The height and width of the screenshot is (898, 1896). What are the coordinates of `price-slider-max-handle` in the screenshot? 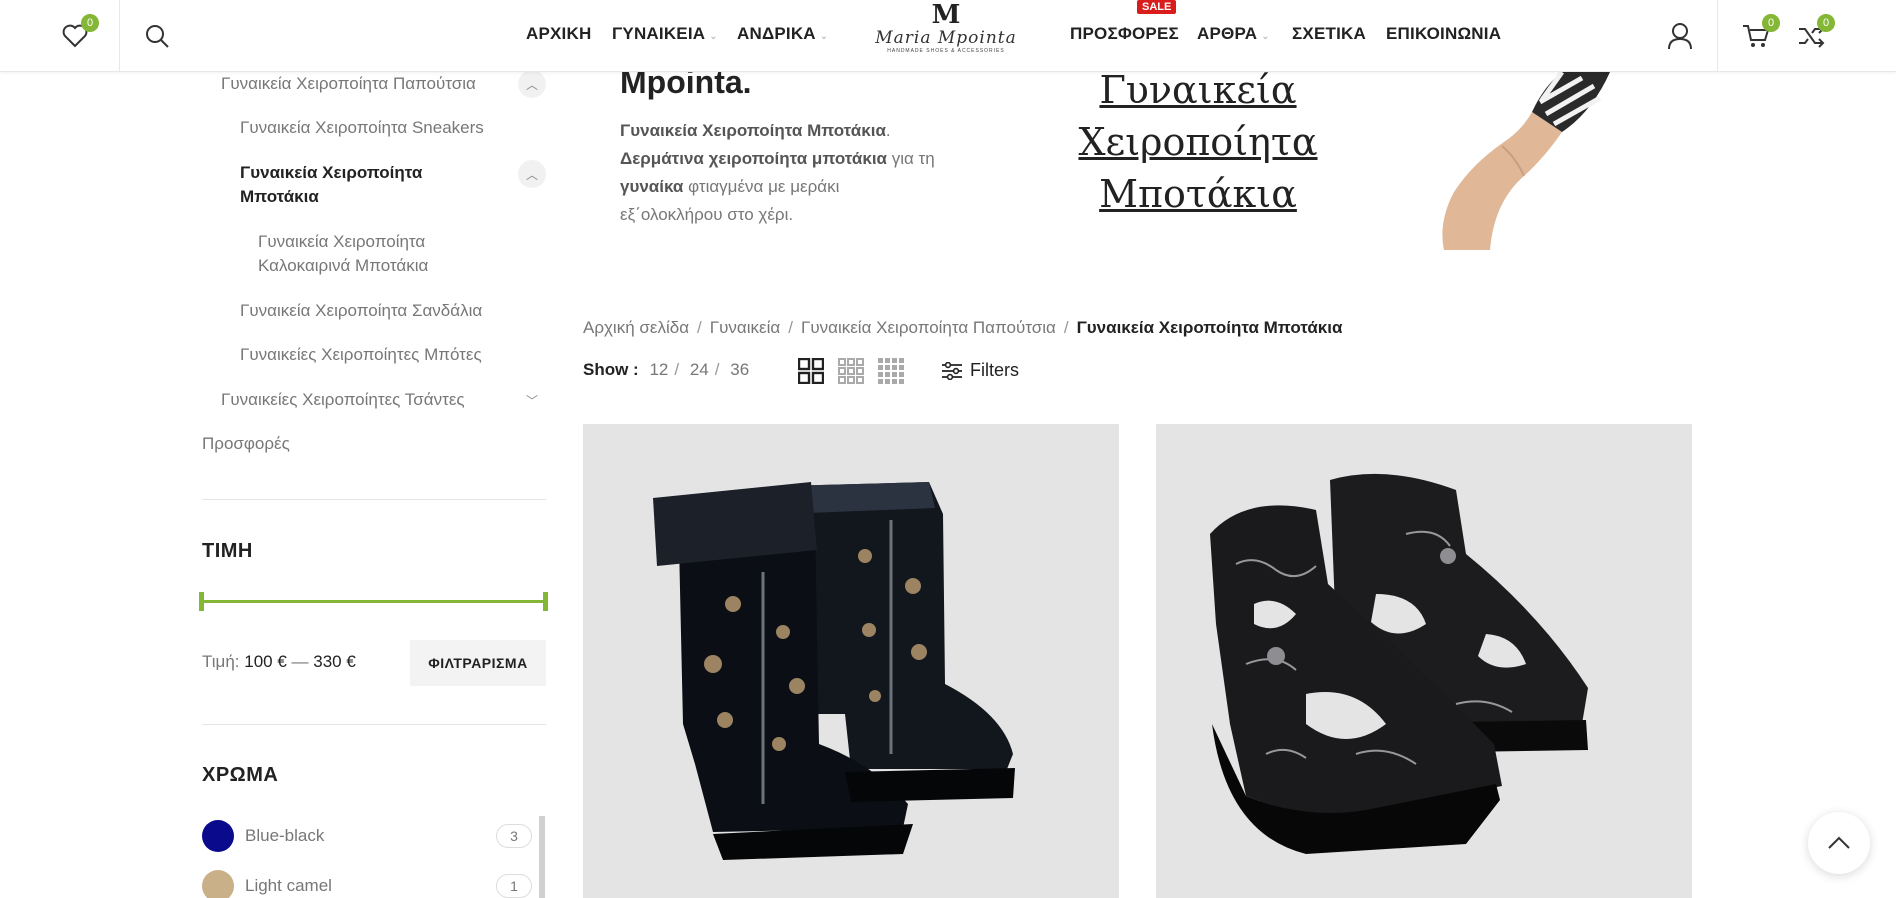 It's located at (545, 601).